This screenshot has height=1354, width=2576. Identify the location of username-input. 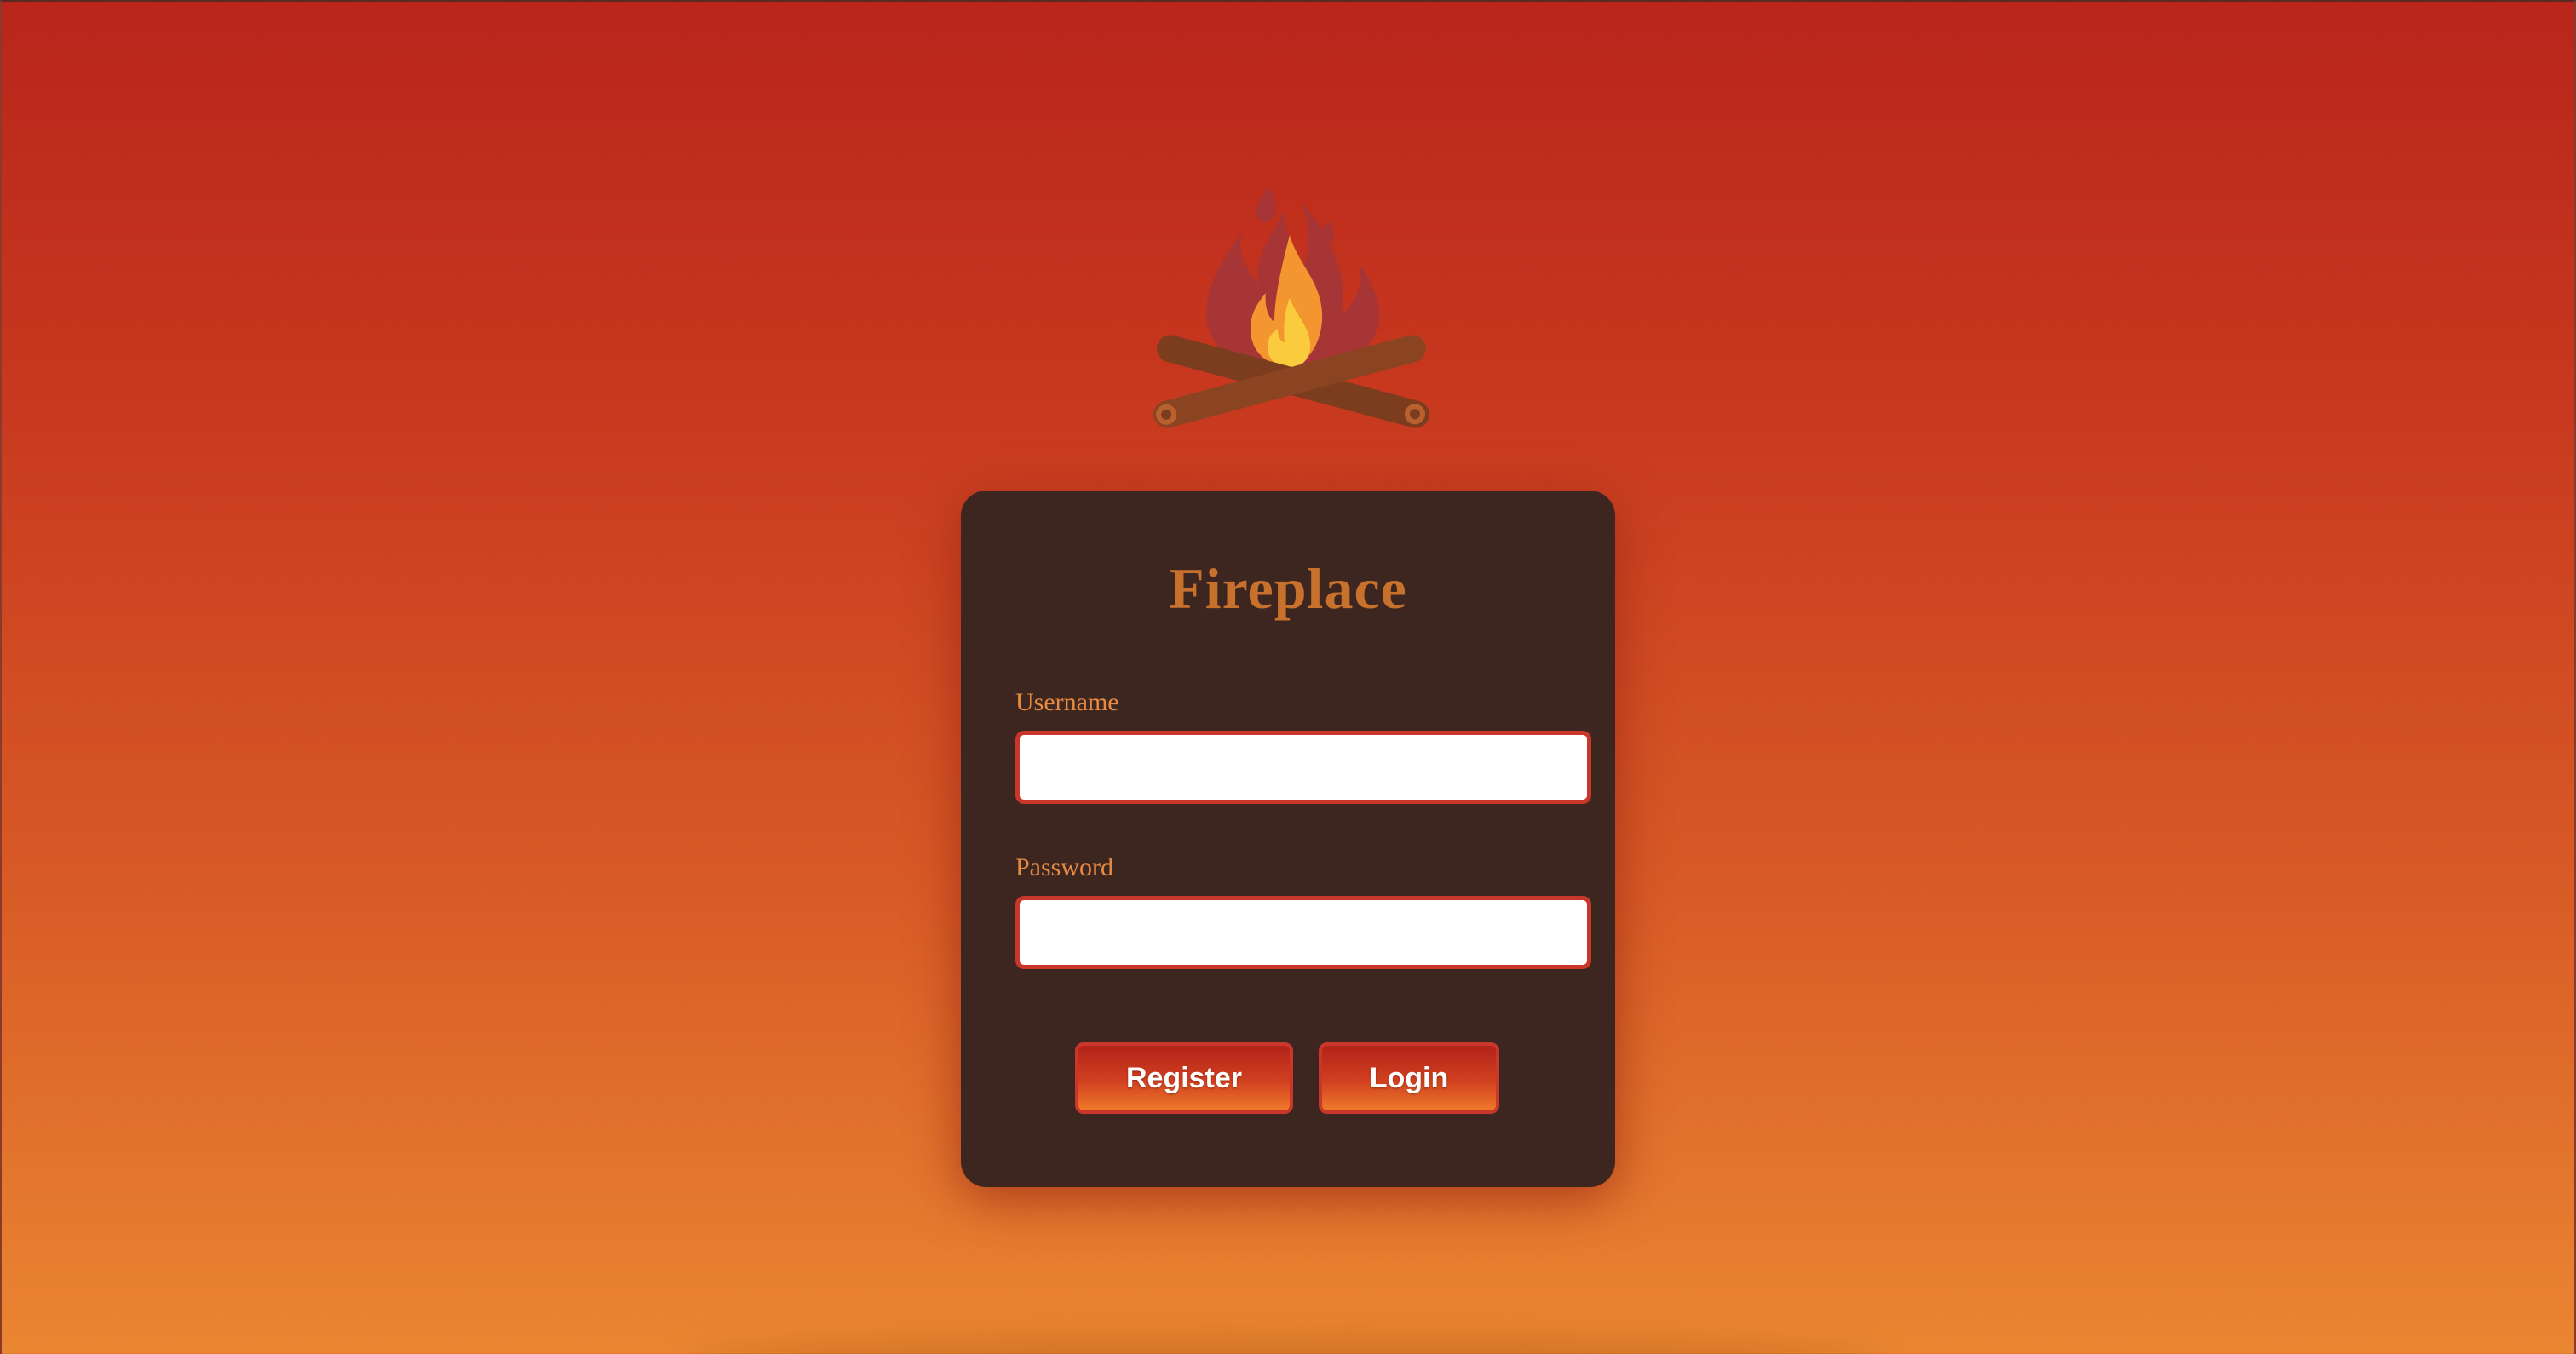
(1303, 767).